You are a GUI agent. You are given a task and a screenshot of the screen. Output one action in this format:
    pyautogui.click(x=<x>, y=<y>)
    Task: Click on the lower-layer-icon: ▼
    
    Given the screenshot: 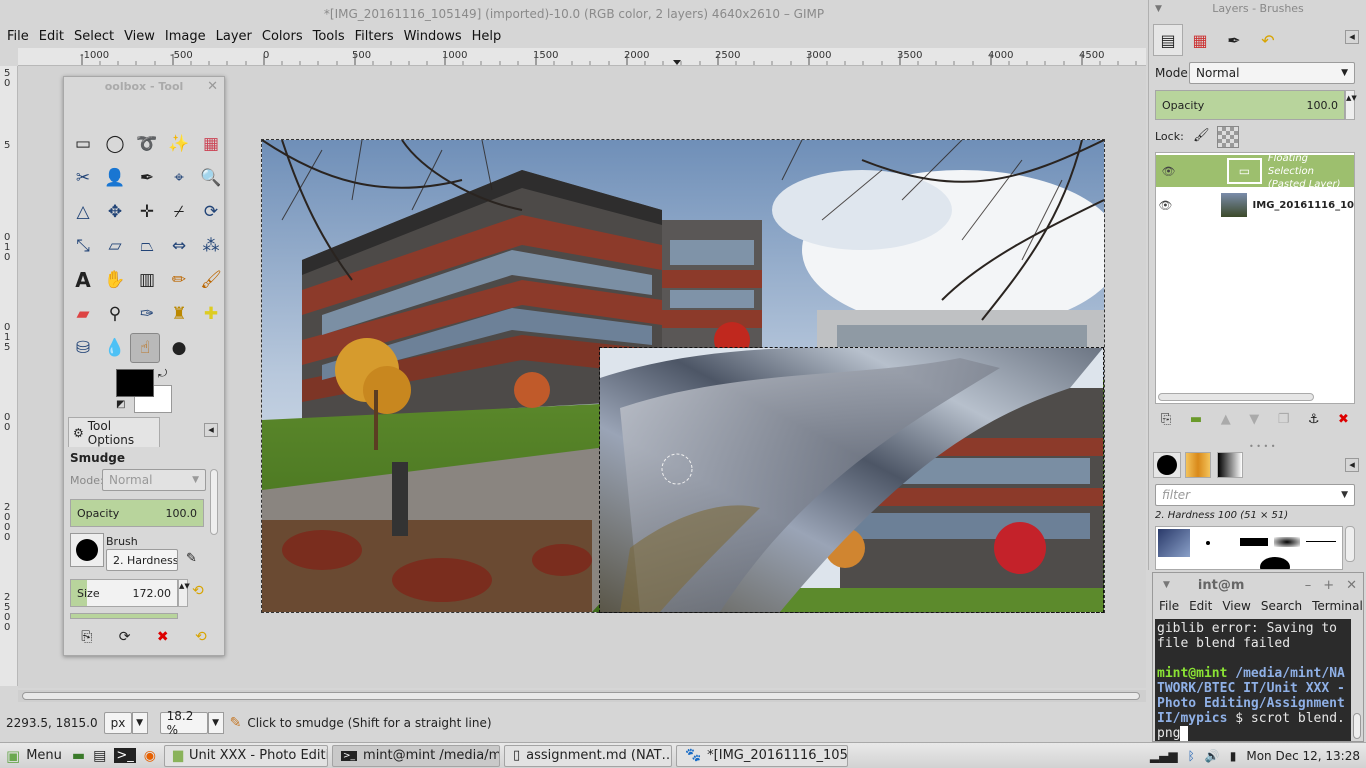 What is the action you would take?
    pyautogui.click(x=1254, y=419)
    